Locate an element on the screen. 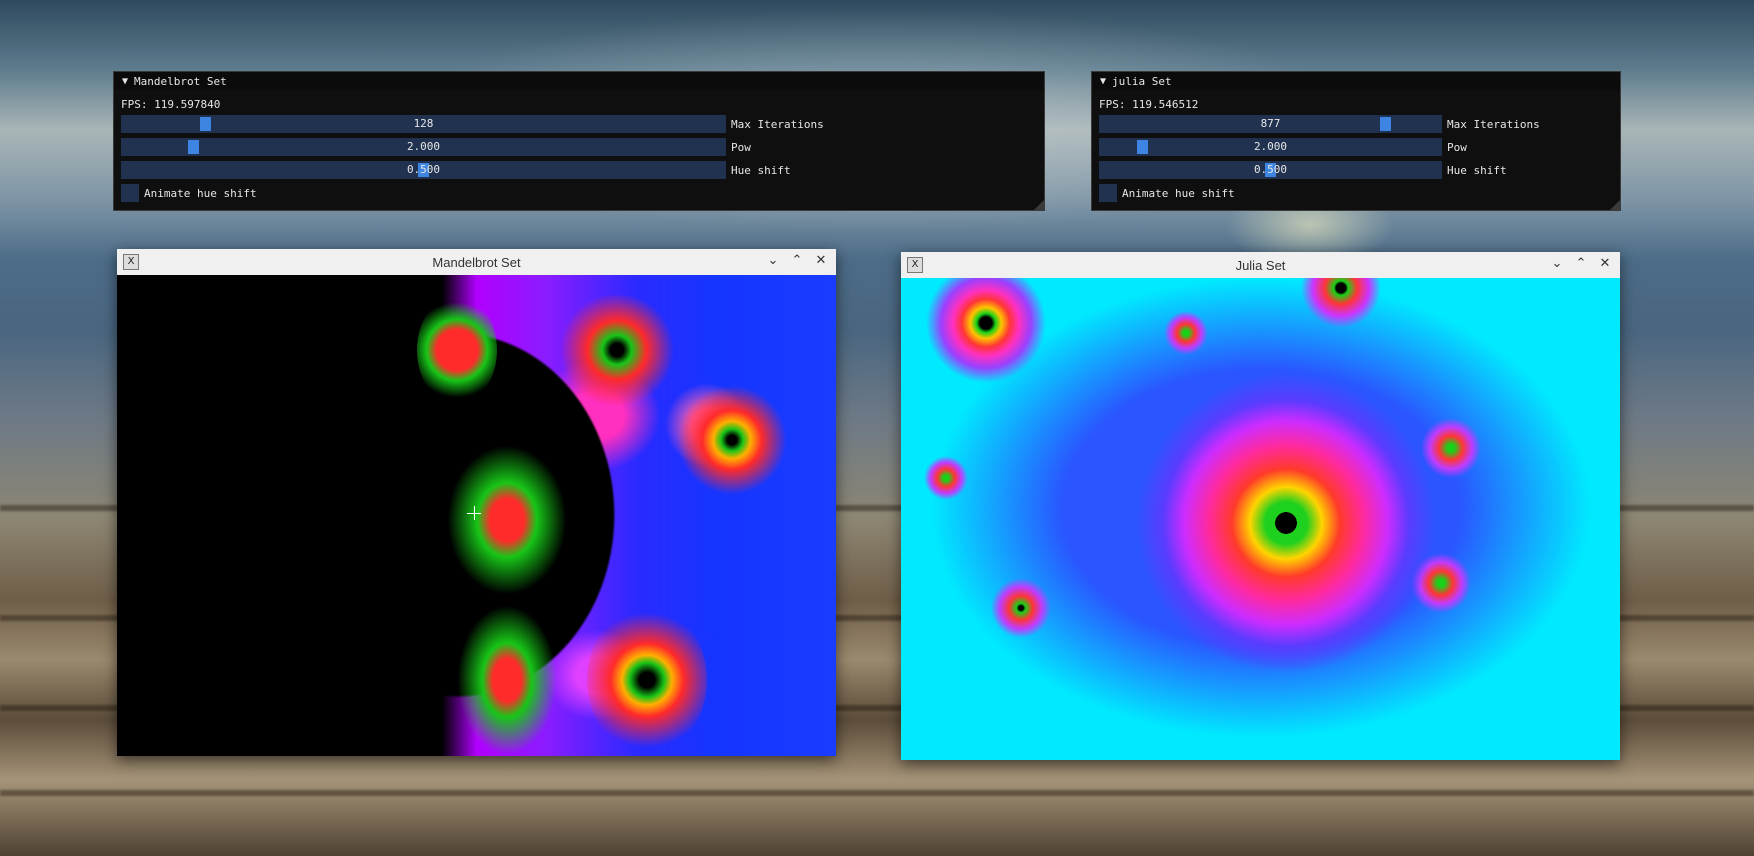 This screenshot has height=856, width=1754. window-titlebar: X Julia Set ⌄ ⌃ ✕ is located at coordinates (1260, 265).